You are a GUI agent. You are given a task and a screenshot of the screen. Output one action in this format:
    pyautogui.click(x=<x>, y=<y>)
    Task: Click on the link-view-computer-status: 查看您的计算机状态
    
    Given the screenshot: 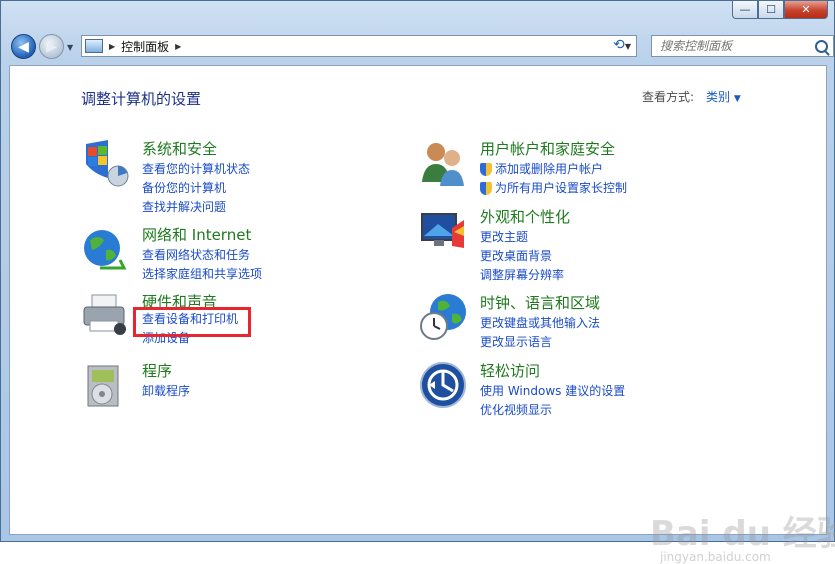 What is the action you would take?
    pyautogui.click(x=196, y=169)
    